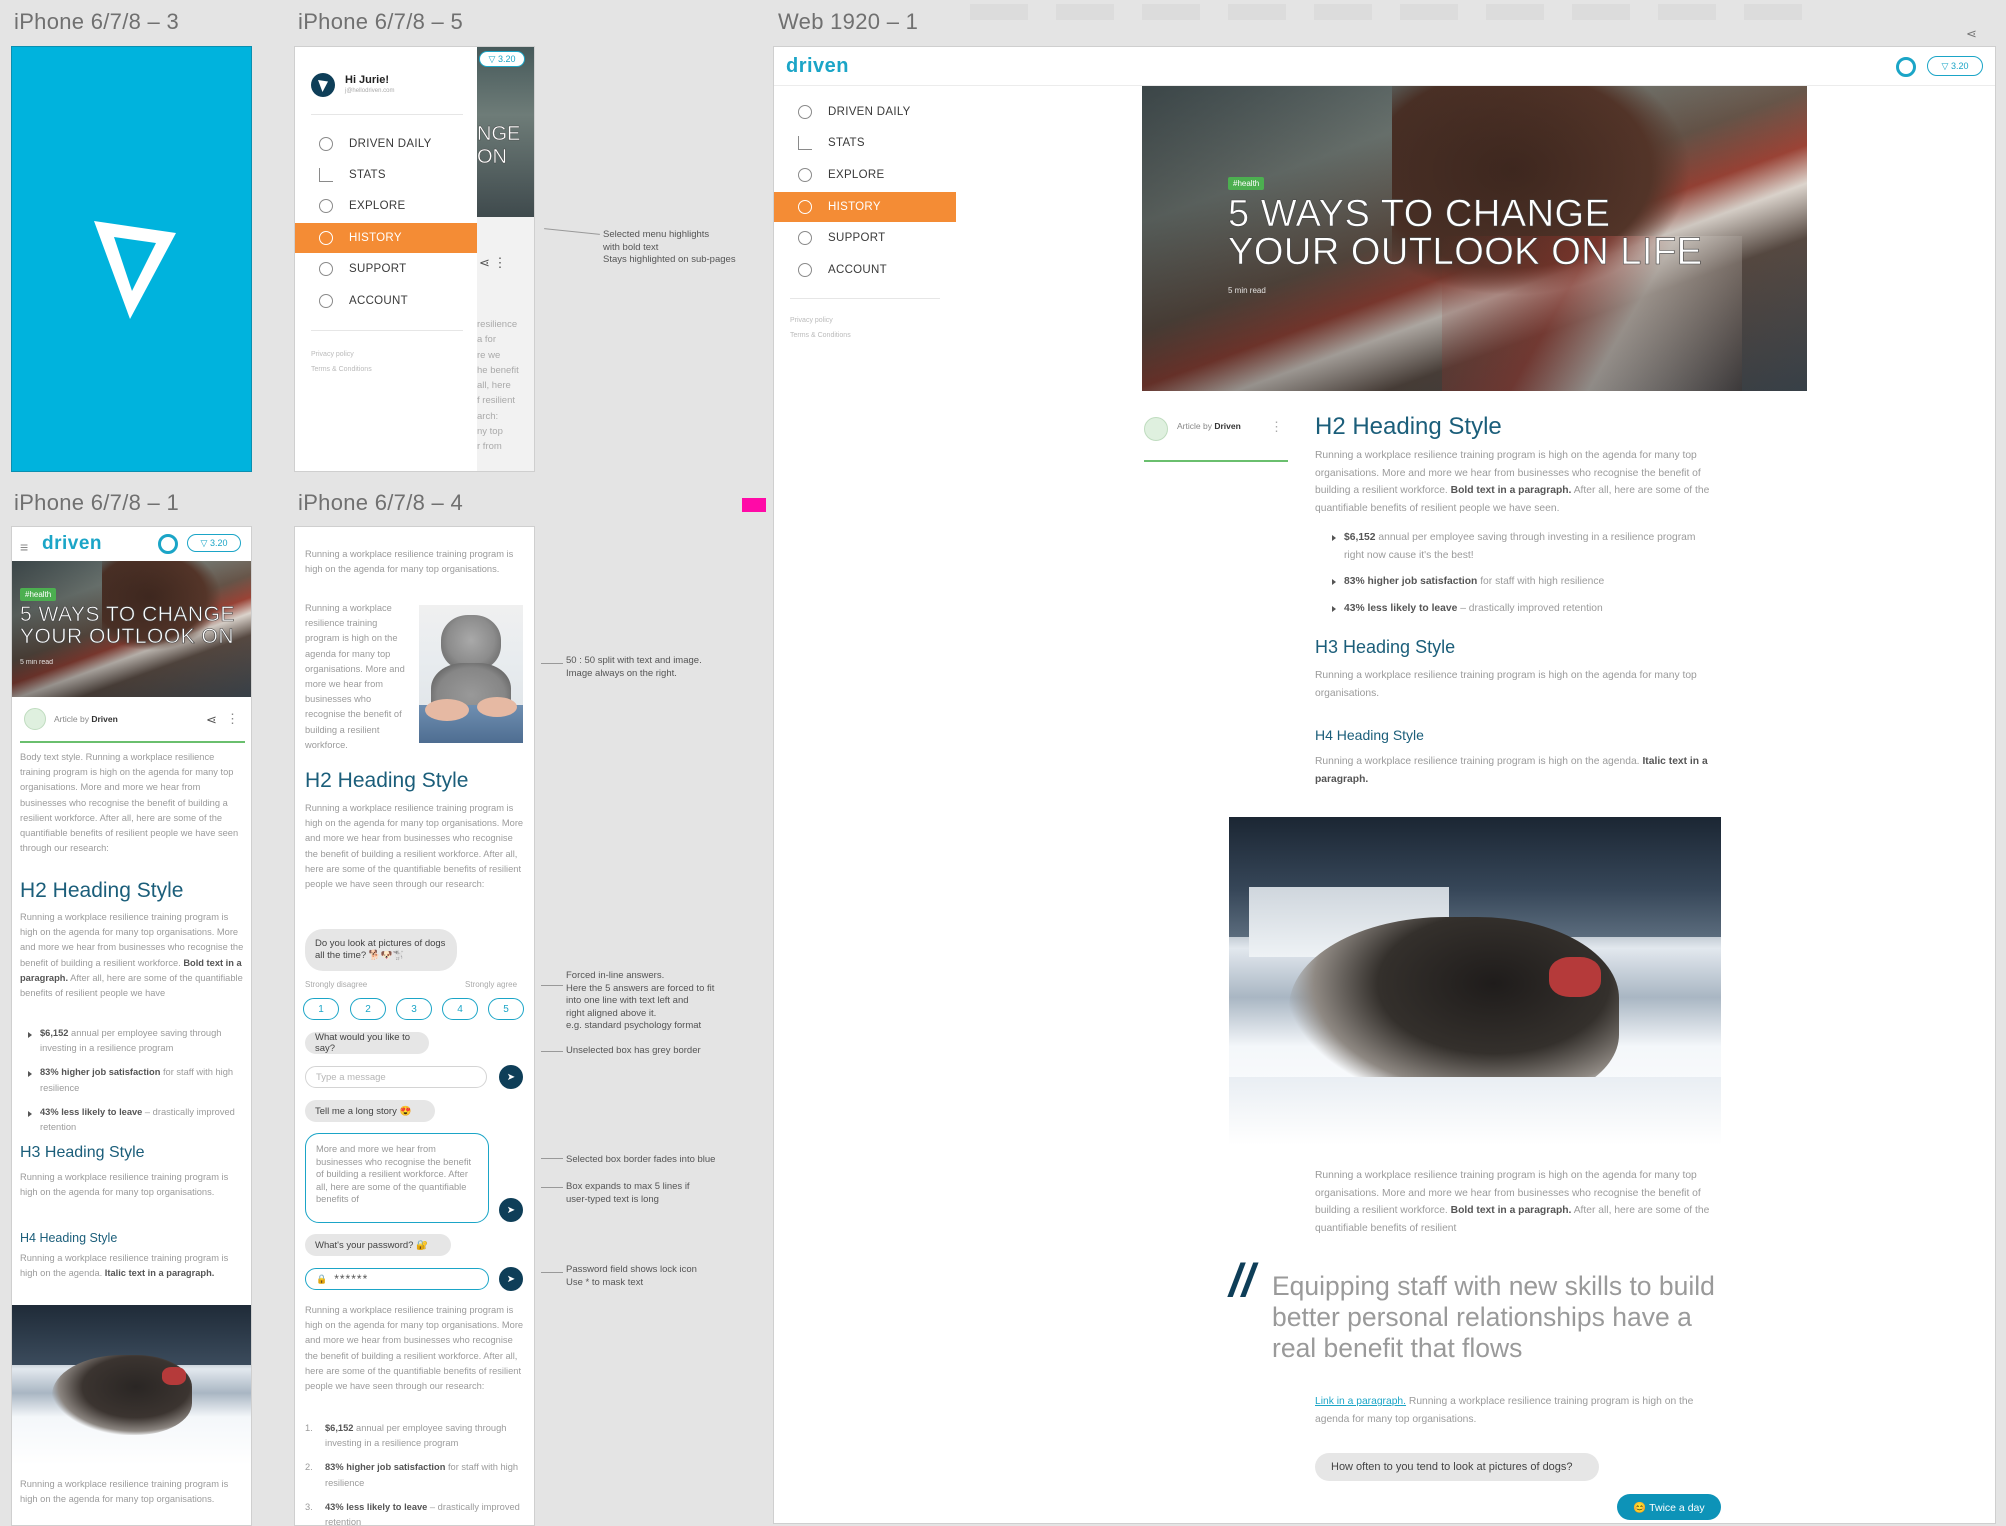 This screenshot has height=1526, width=2006. What do you see at coordinates (460, 1009) in the screenshot?
I see `scale-option-4: 4` at bounding box center [460, 1009].